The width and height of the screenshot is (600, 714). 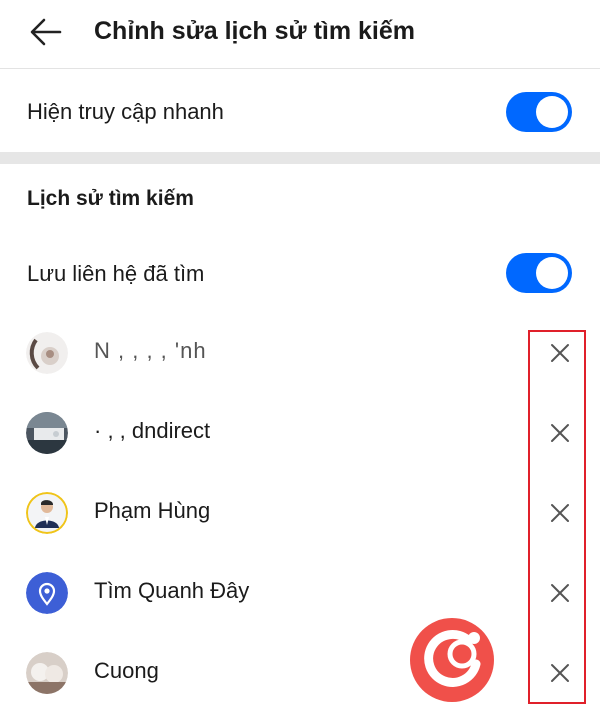 What do you see at coordinates (557, 517) in the screenshot?
I see `highlight-box` at bounding box center [557, 517].